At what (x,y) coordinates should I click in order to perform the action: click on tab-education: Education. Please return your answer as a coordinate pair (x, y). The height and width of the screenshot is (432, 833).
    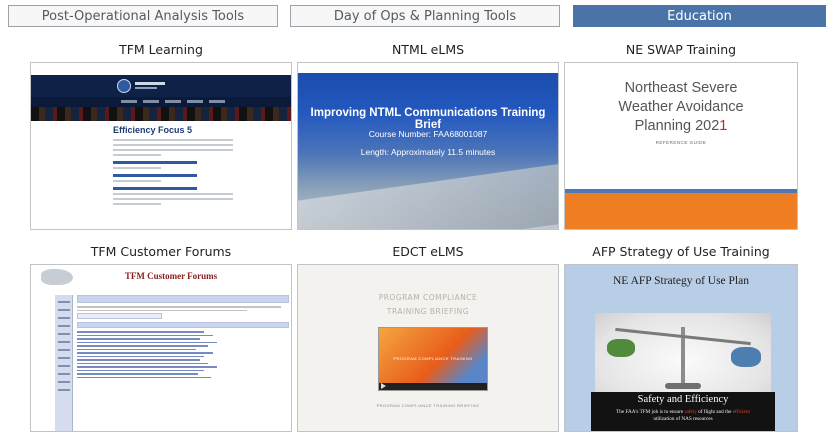
    Looking at the image, I should click on (699, 16).